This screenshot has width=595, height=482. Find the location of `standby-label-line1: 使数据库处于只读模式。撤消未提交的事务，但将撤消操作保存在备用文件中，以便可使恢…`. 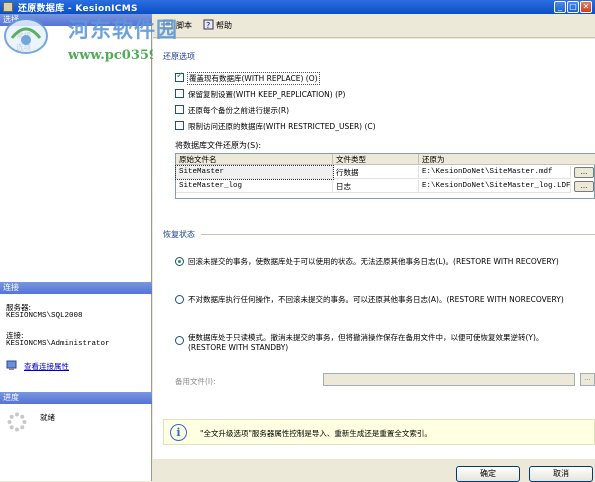

standby-label-line1: 使数据库处于只读模式。撤消未提交的事务，但将撤消操作保存在备用文件中，以便可使恢… is located at coordinates (365, 338).